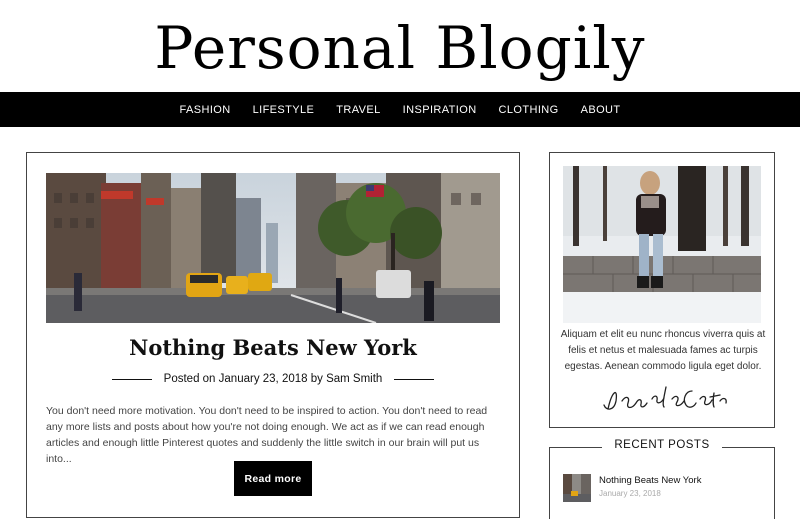 The height and width of the screenshot is (519, 800). I want to click on post-meta: Posted on January 23, 2018 by Sam Smith, so click(273, 379).